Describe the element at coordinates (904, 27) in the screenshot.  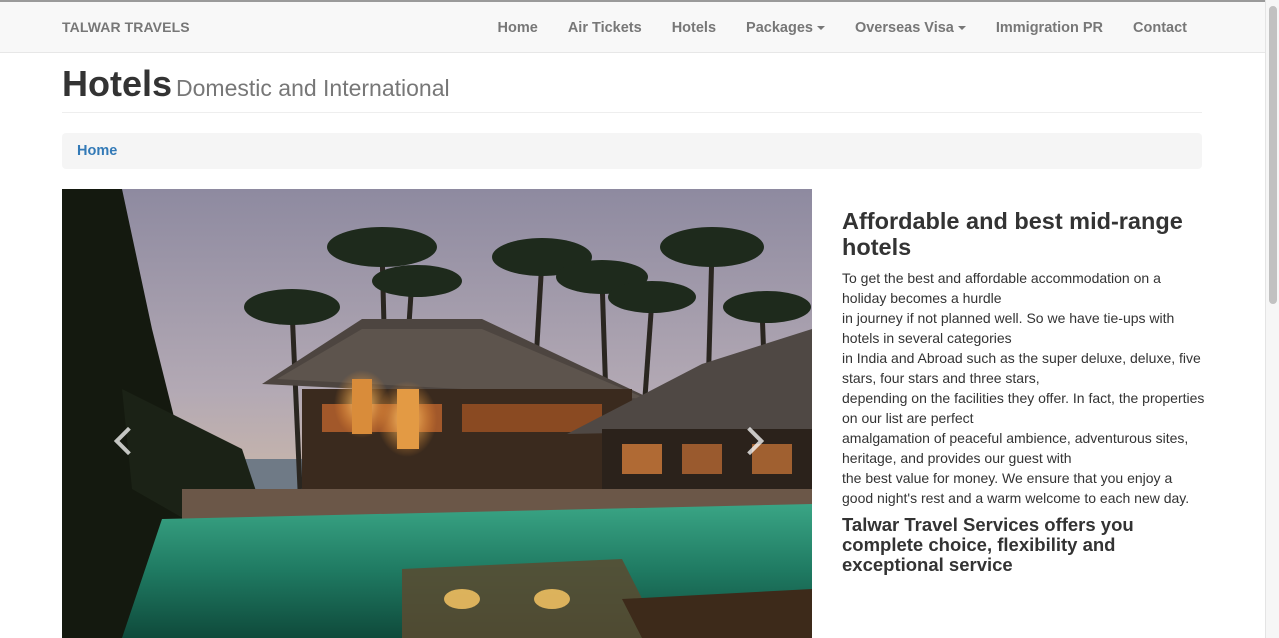
I see `nav-item-label: Overseas Visa` at that location.